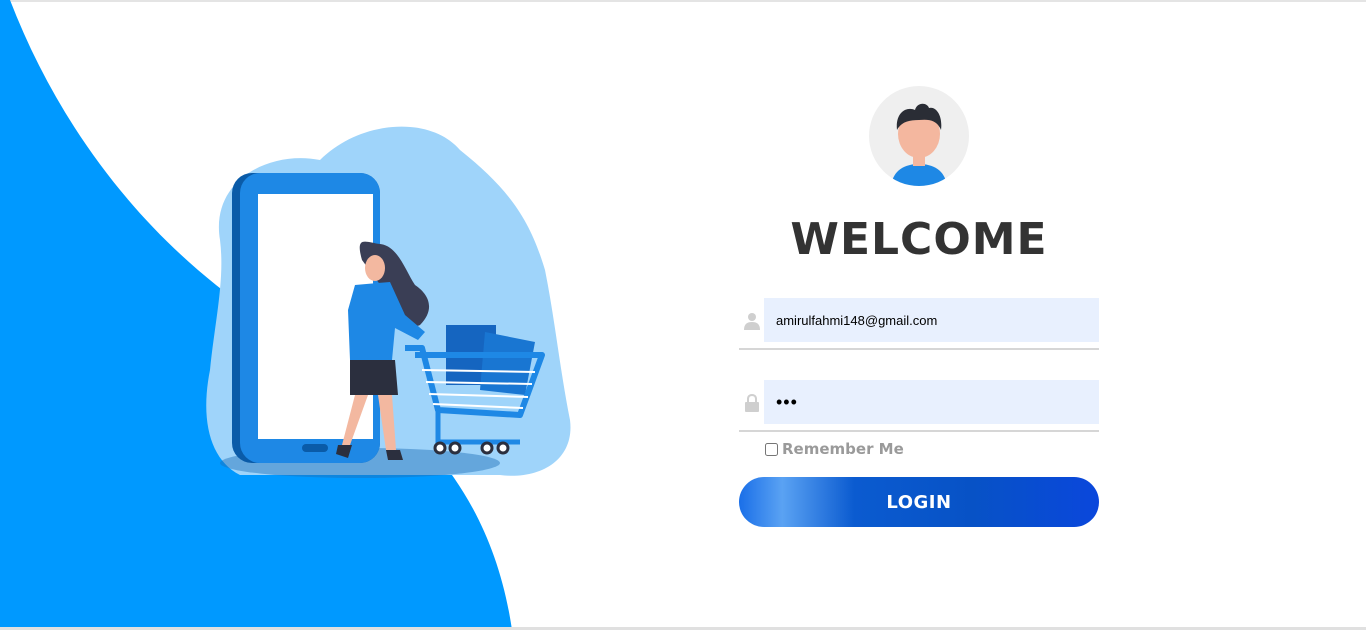  Describe the element at coordinates (752, 321) in the screenshot. I see `user-icon` at that location.